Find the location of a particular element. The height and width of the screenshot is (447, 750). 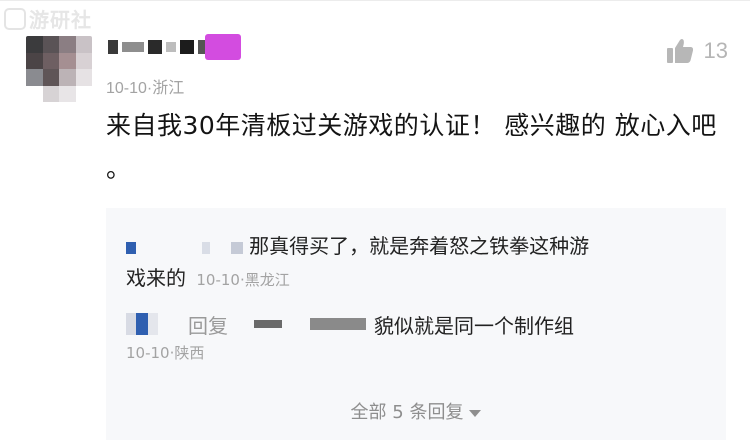

reply-label: 回复 is located at coordinates (208, 325).